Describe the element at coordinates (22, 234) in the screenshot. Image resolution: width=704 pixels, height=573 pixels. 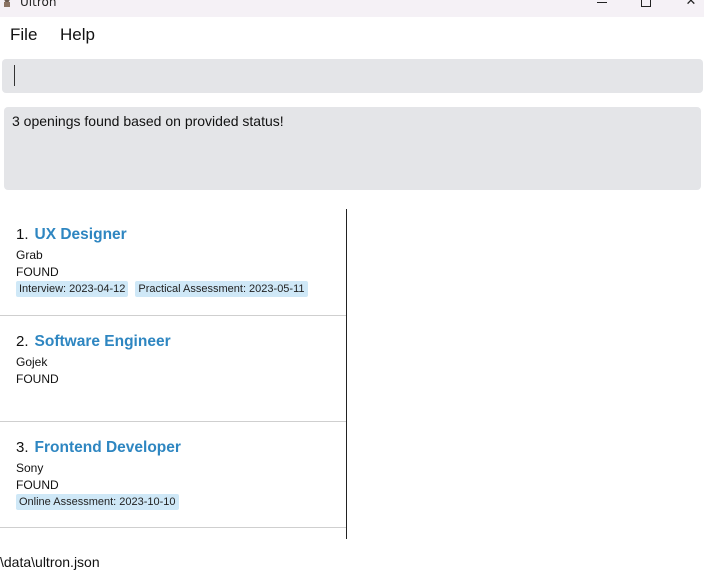
I see `opening-index: 1.` at that location.